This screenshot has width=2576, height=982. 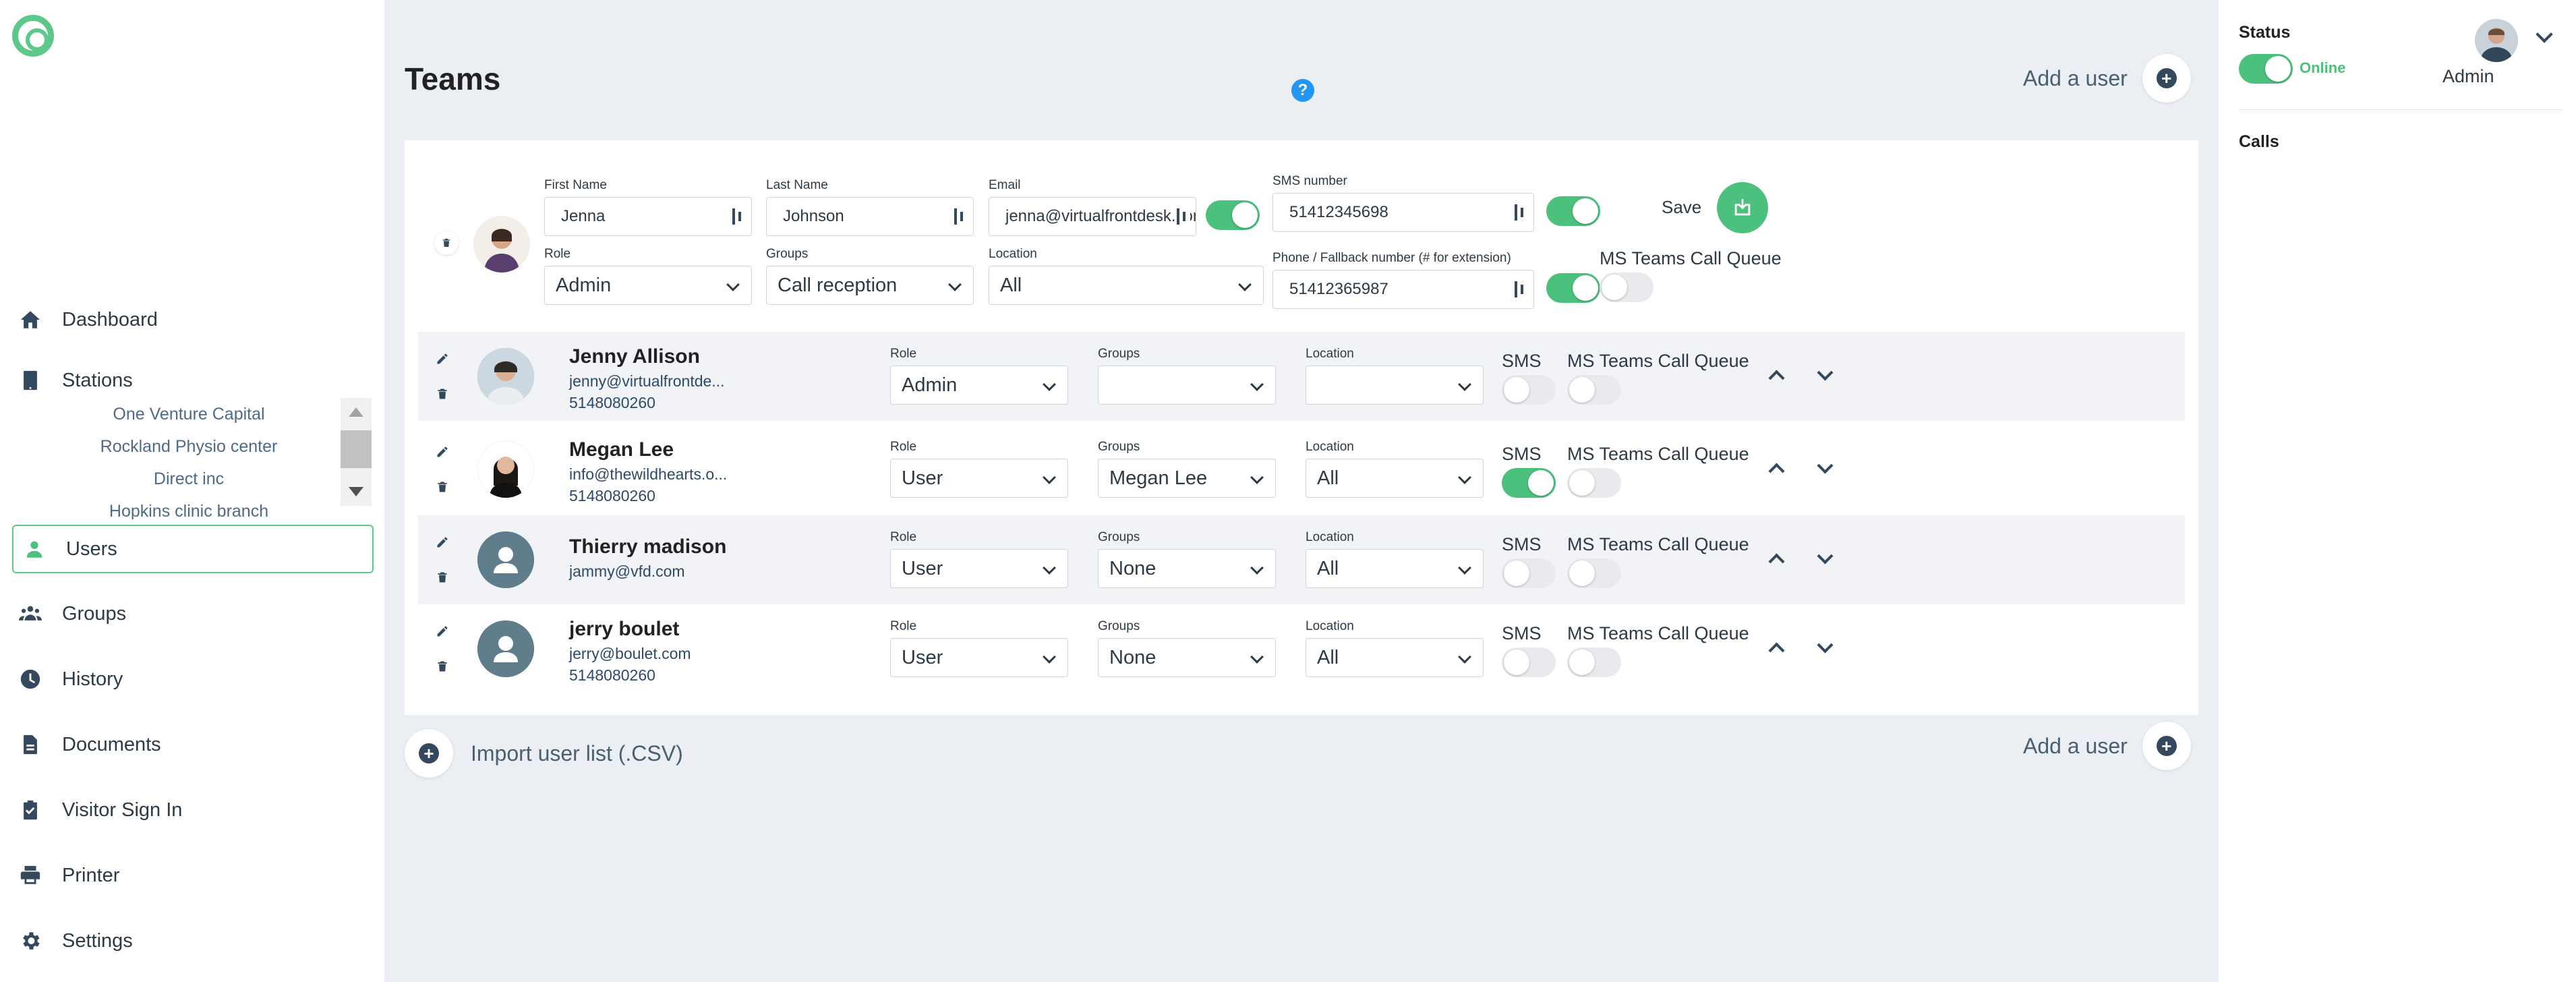 What do you see at coordinates (92, 549) in the screenshot?
I see `sidebar-item-label: Users` at bounding box center [92, 549].